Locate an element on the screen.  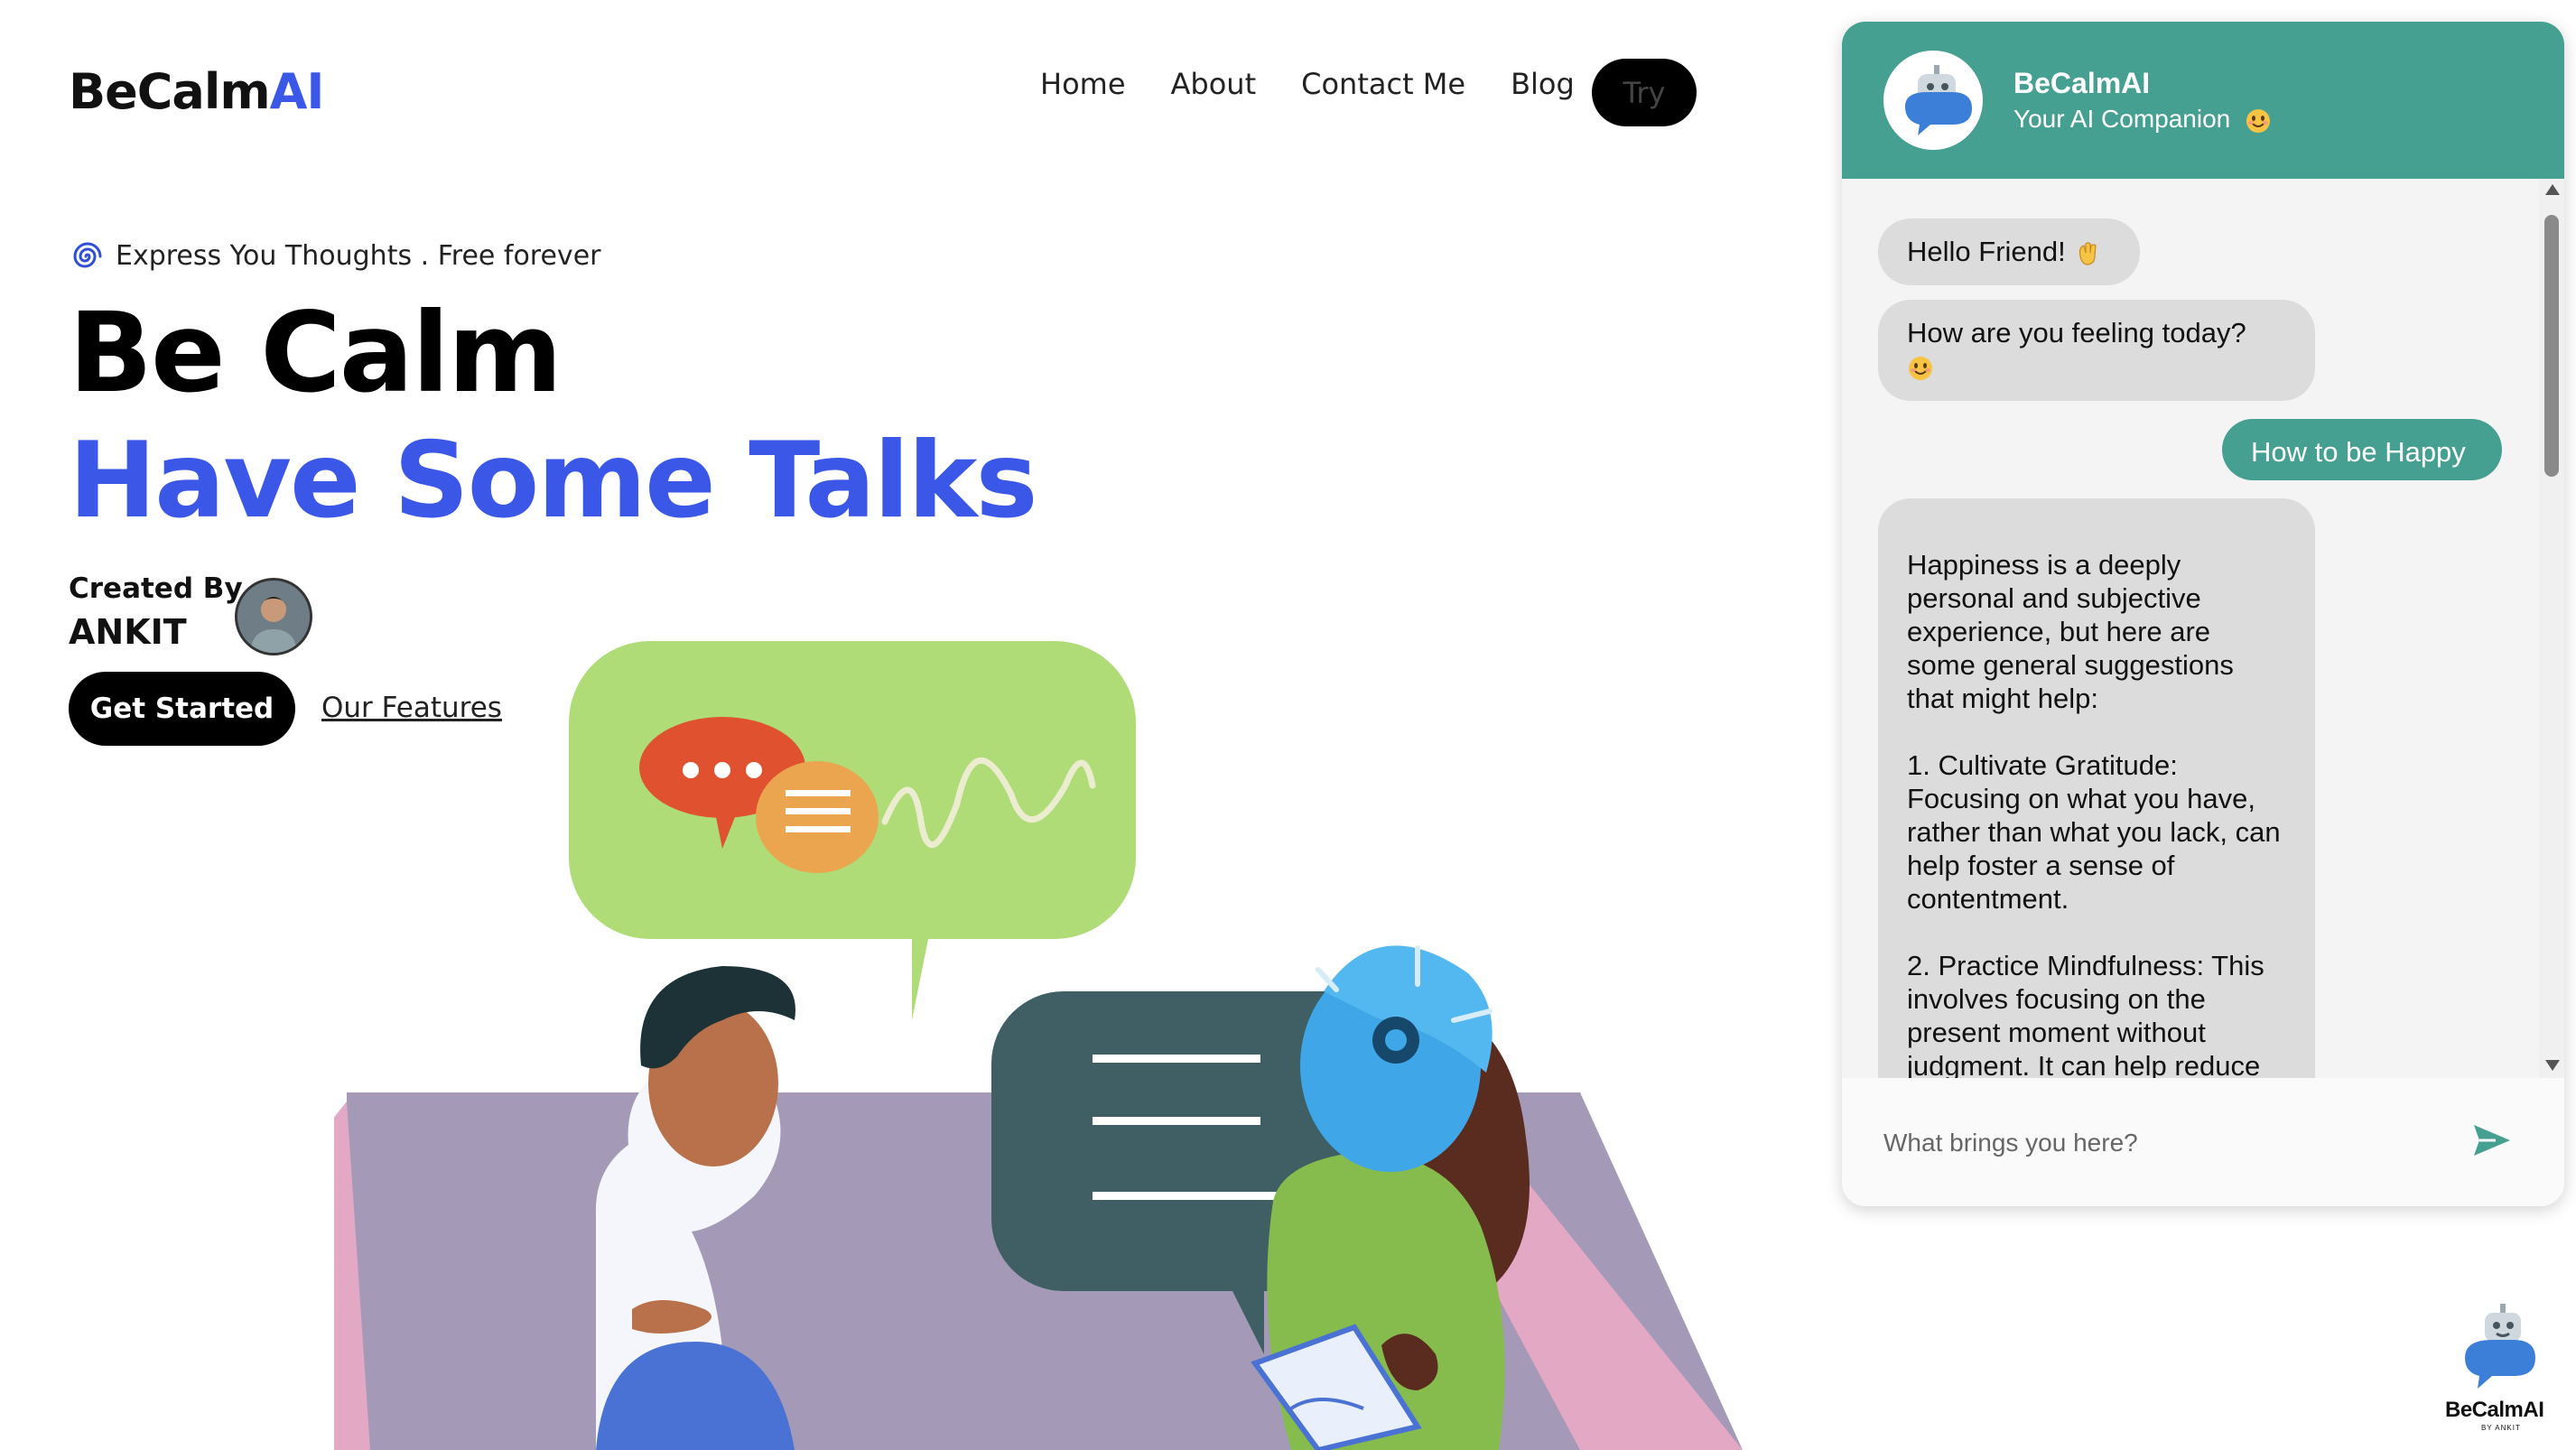
send-icon is located at coordinates (2491, 1140).